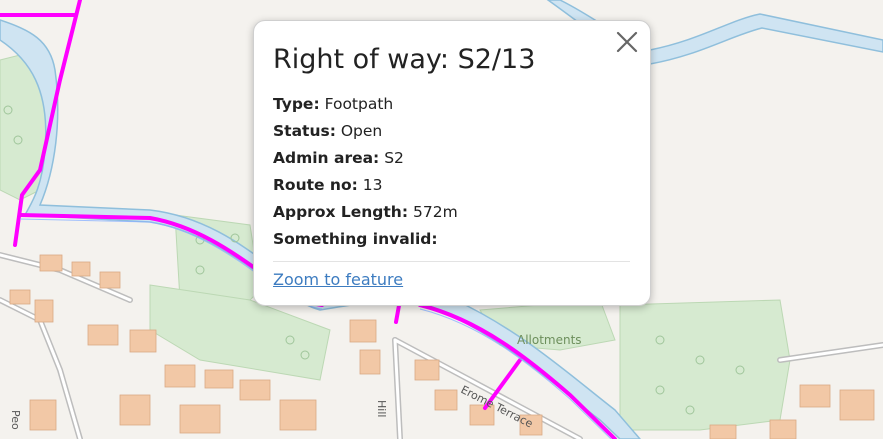  I want to click on street-label-peo: Peo, so click(15, 420).